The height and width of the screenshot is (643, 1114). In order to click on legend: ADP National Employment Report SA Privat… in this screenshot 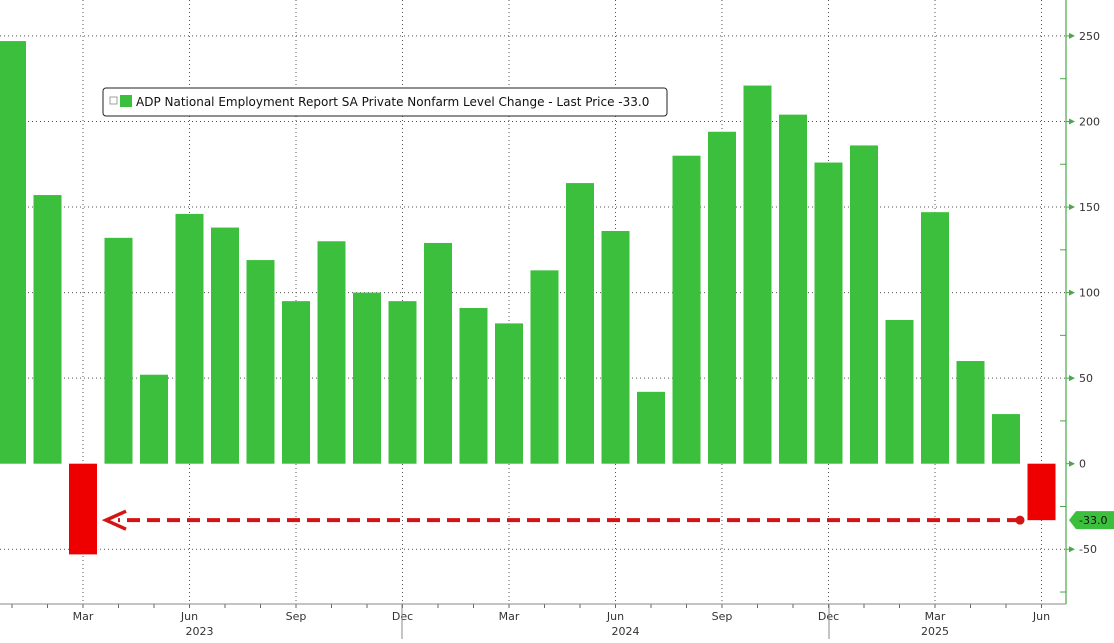, I will do `click(385, 102)`.